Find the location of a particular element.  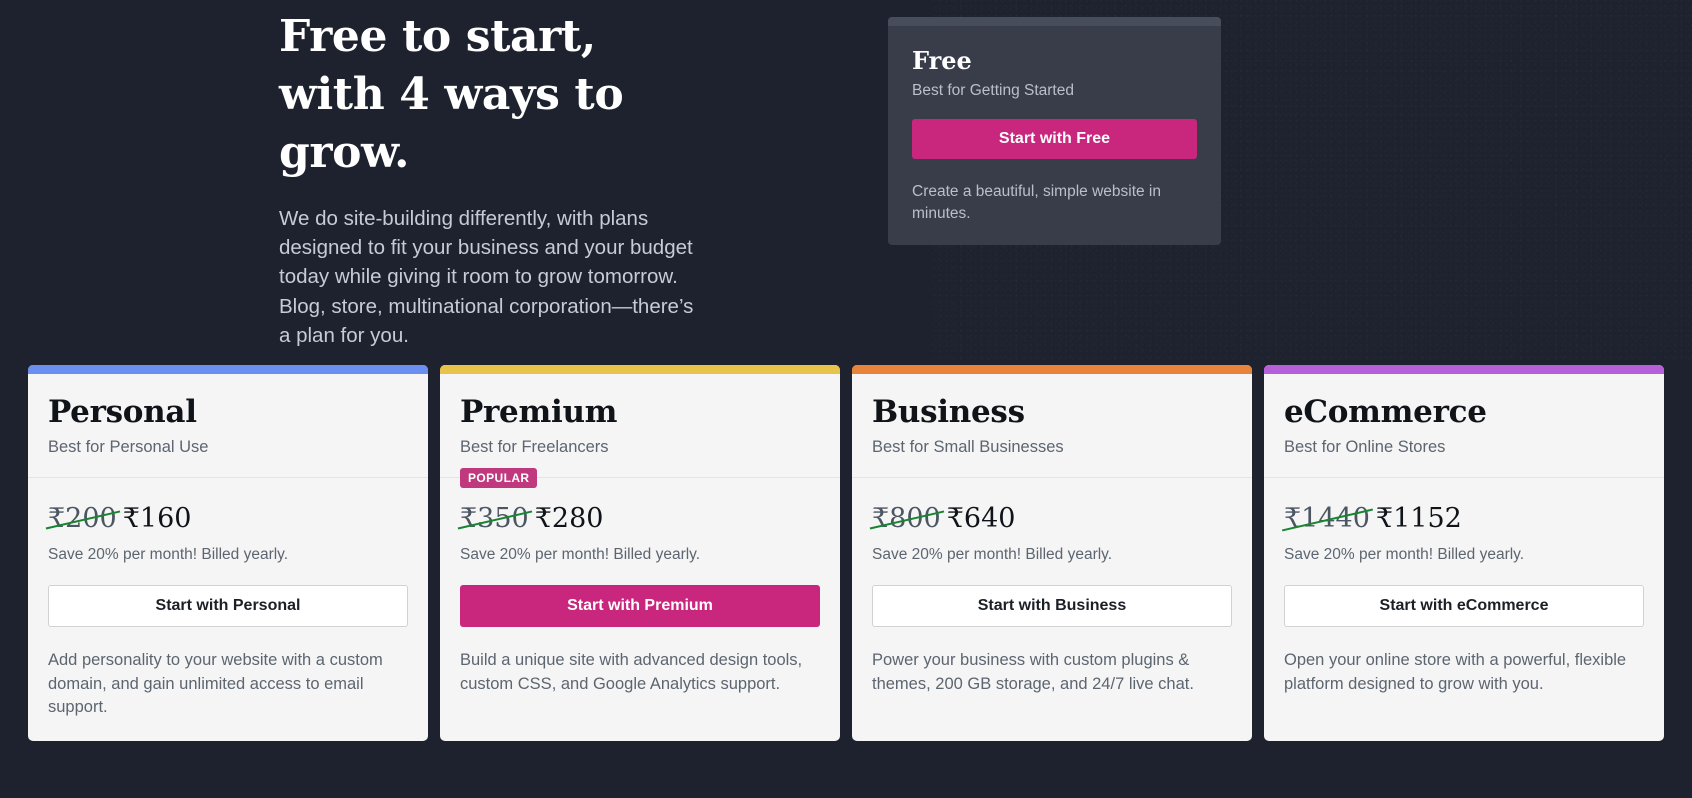

plan-name-personal: Personal is located at coordinates (122, 412).